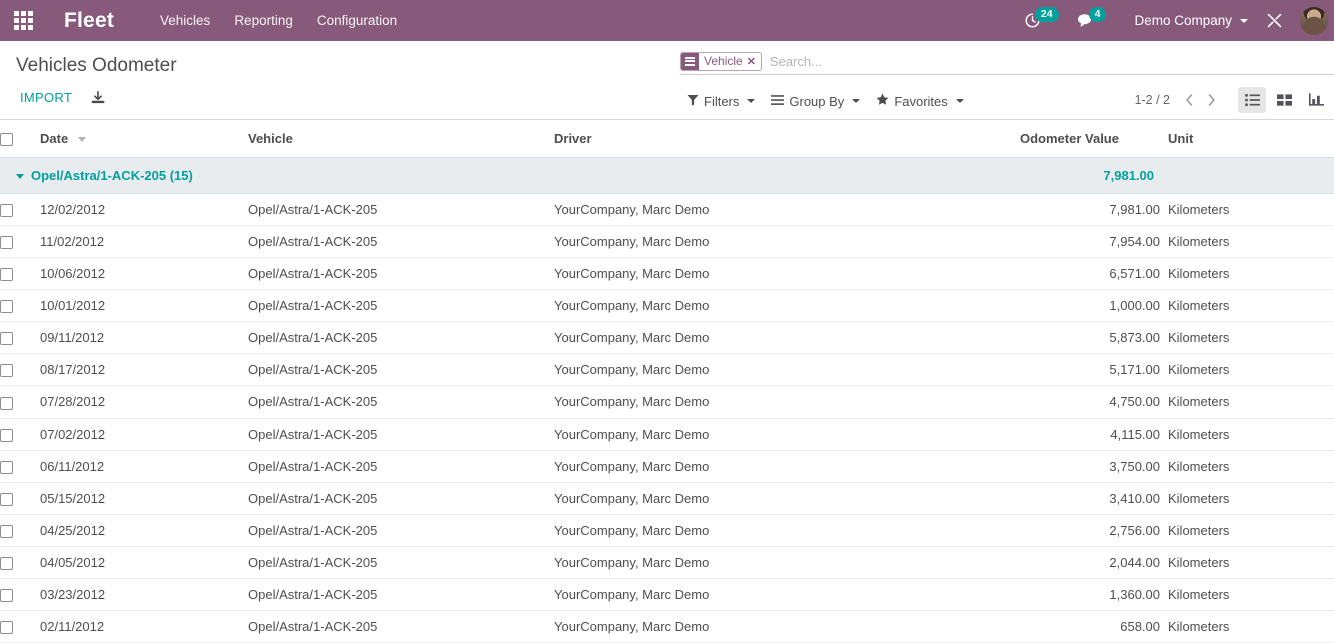 Image resolution: width=1334 pixels, height=643 pixels. Describe the element at coordinates (1234, 100) in the screenshot. I see `pager-and-views: 1-2 / 2` at that location.